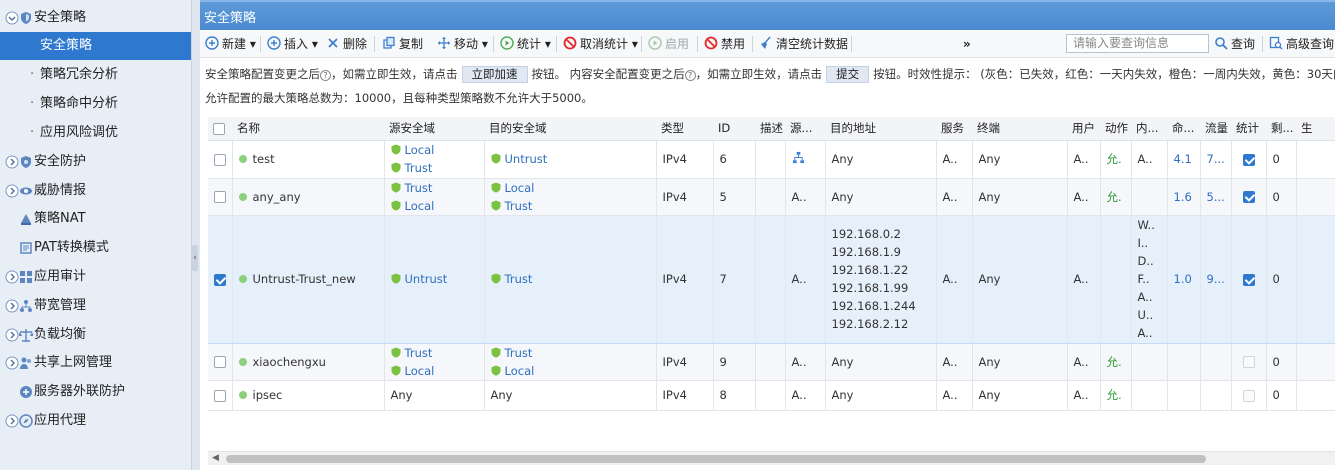 This screenshot has height=470, width=1335. I want to click on sidebar-item-app-risk-tuning: · 应用风险调优, so click(95, 133).